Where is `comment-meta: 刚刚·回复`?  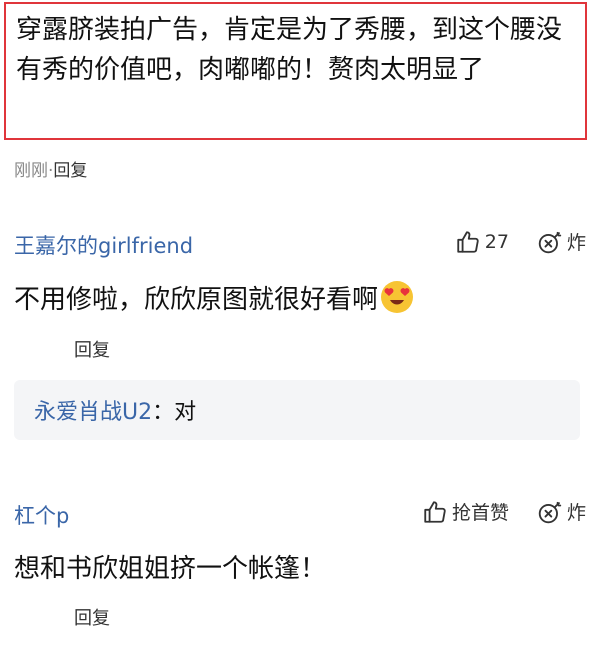 comment-meta: 刚刚·回复 is located at coordinates (50, 168).